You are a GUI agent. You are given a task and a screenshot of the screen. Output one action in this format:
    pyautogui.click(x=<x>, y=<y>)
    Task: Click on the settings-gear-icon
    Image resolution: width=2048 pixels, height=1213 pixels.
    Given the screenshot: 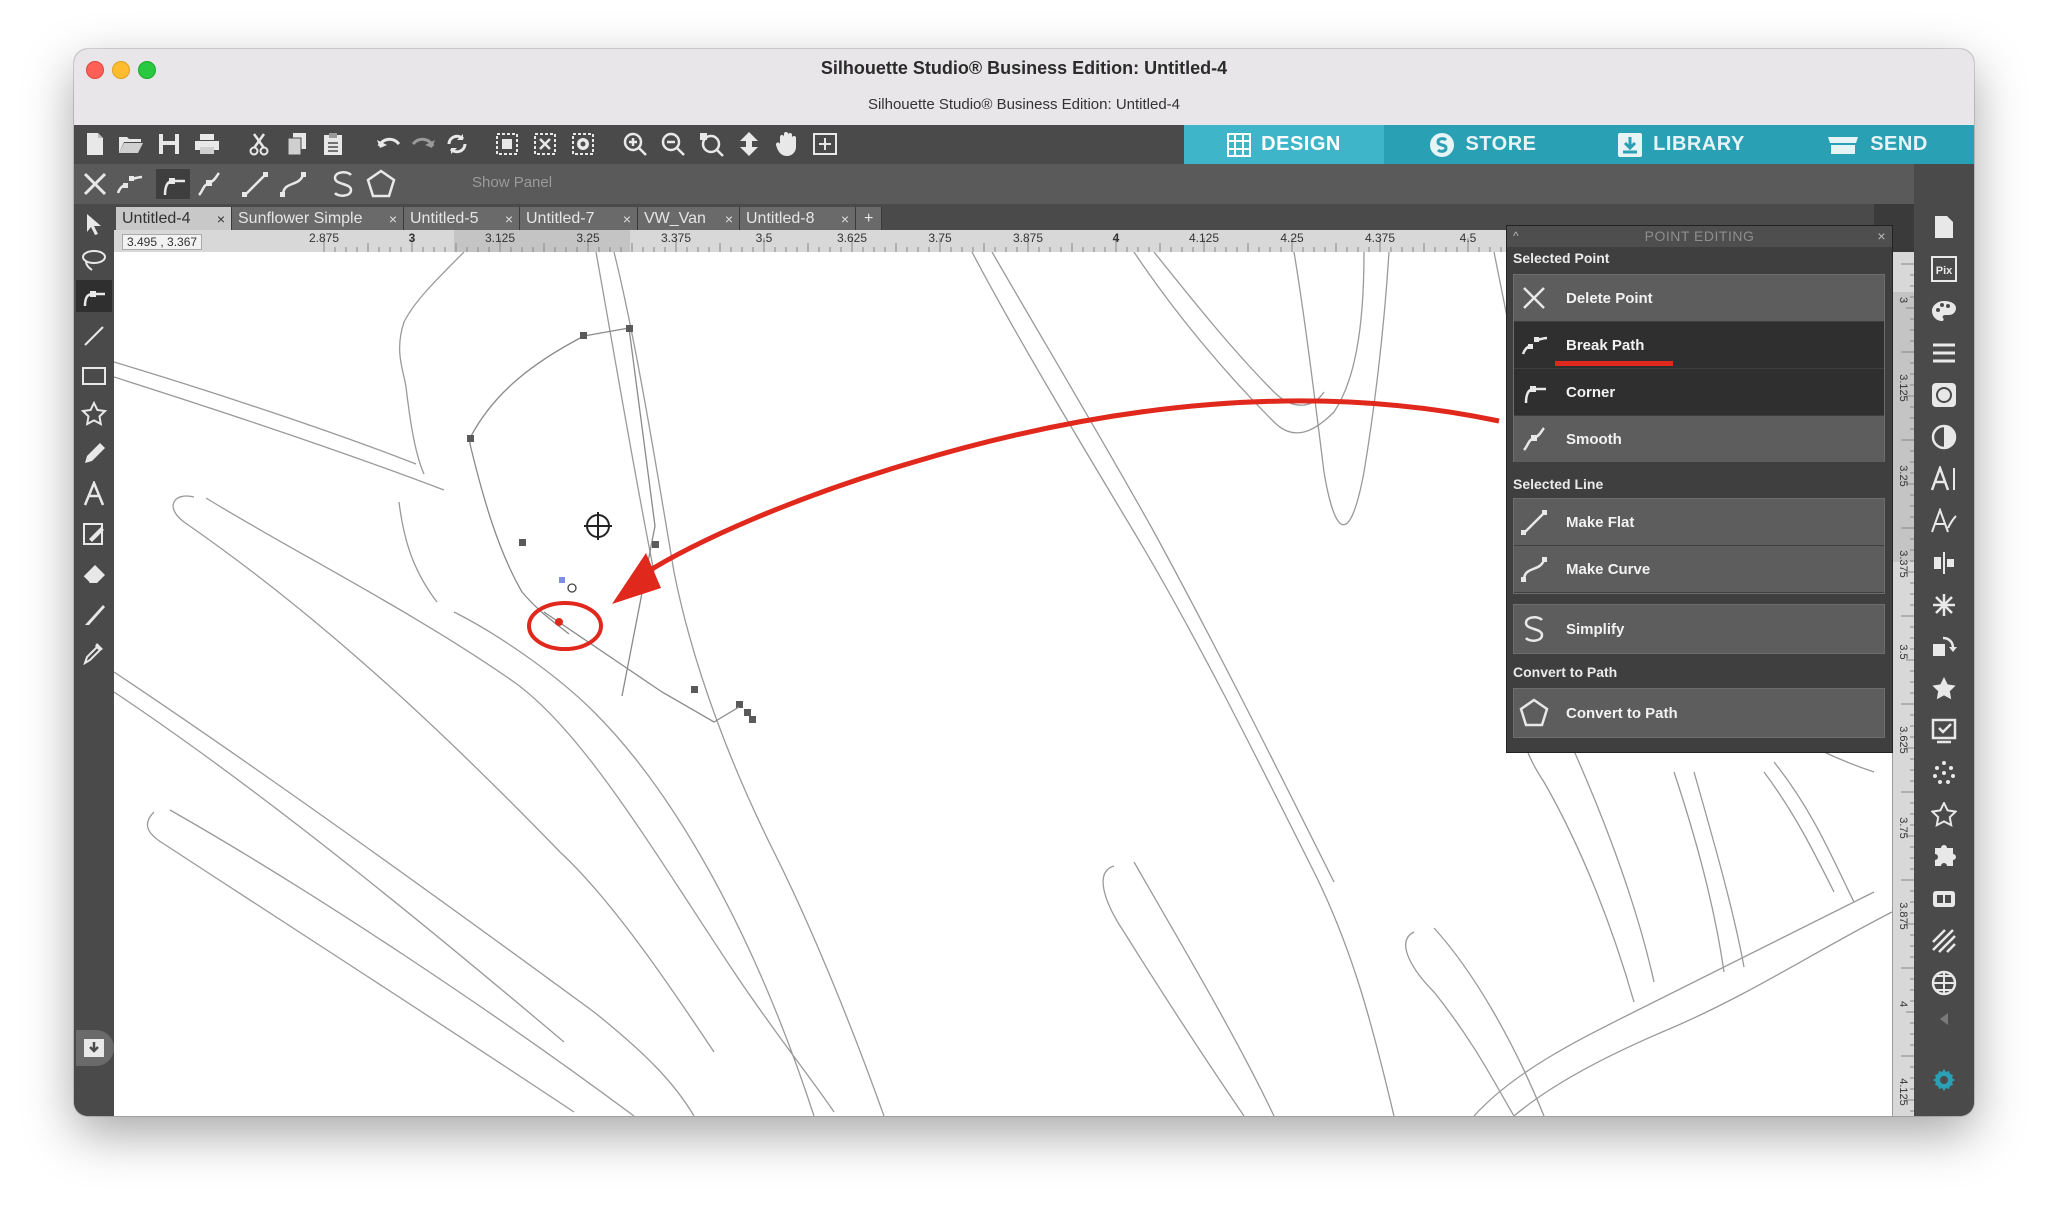 What is the action you would take?
    pyautogui.click(x=1944, y=1080)
    